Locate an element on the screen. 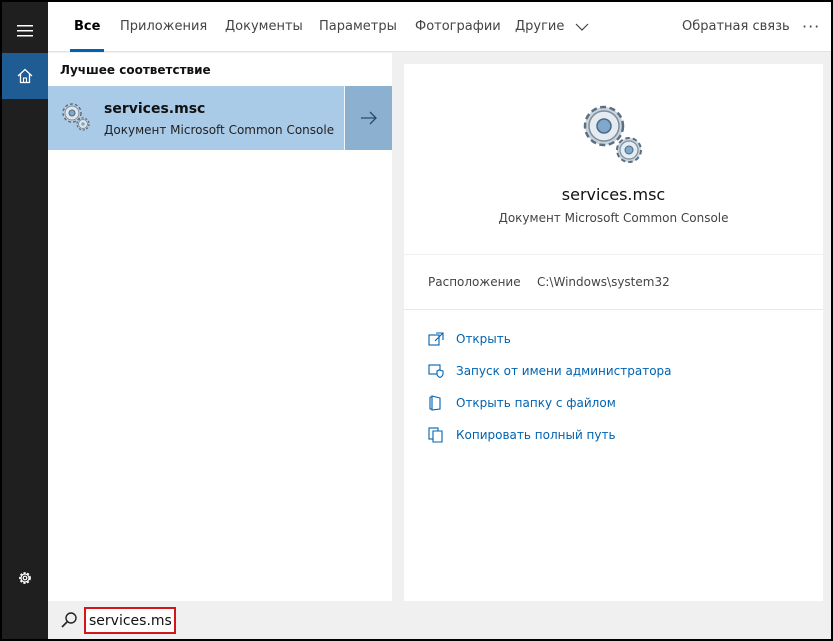 The image size is (833, 641). settings-button is located at coordinates (25, 578).